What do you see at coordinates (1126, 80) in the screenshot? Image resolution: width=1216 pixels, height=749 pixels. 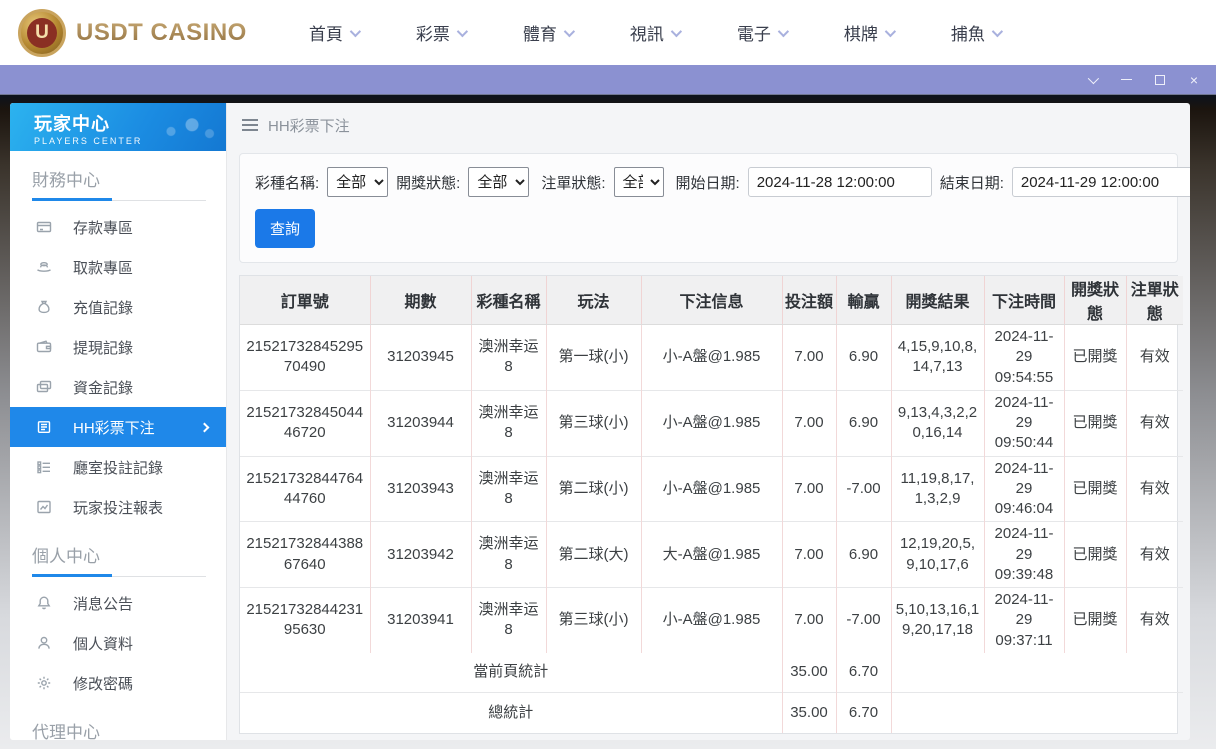 I see `window-minimize-button` at bounding box center [1126, 80].